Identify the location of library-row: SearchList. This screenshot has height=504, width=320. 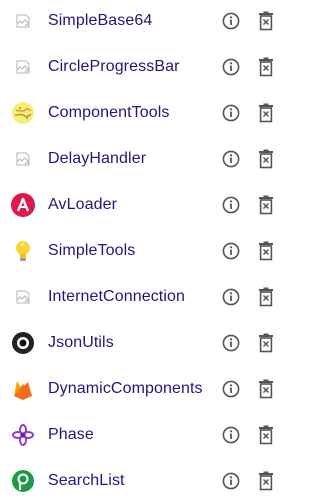
(140, 481).